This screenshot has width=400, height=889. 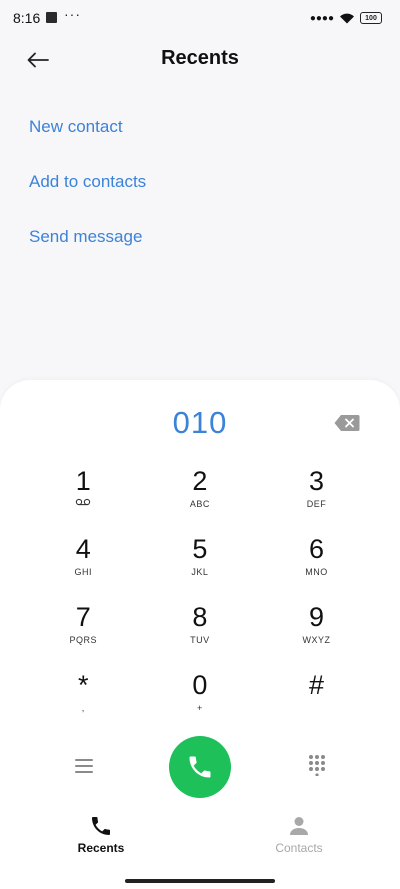 What do you see at coordinates (200, 640) in the screenshot?
I see `key-letters: TUV` at bounding box center [200, 640].